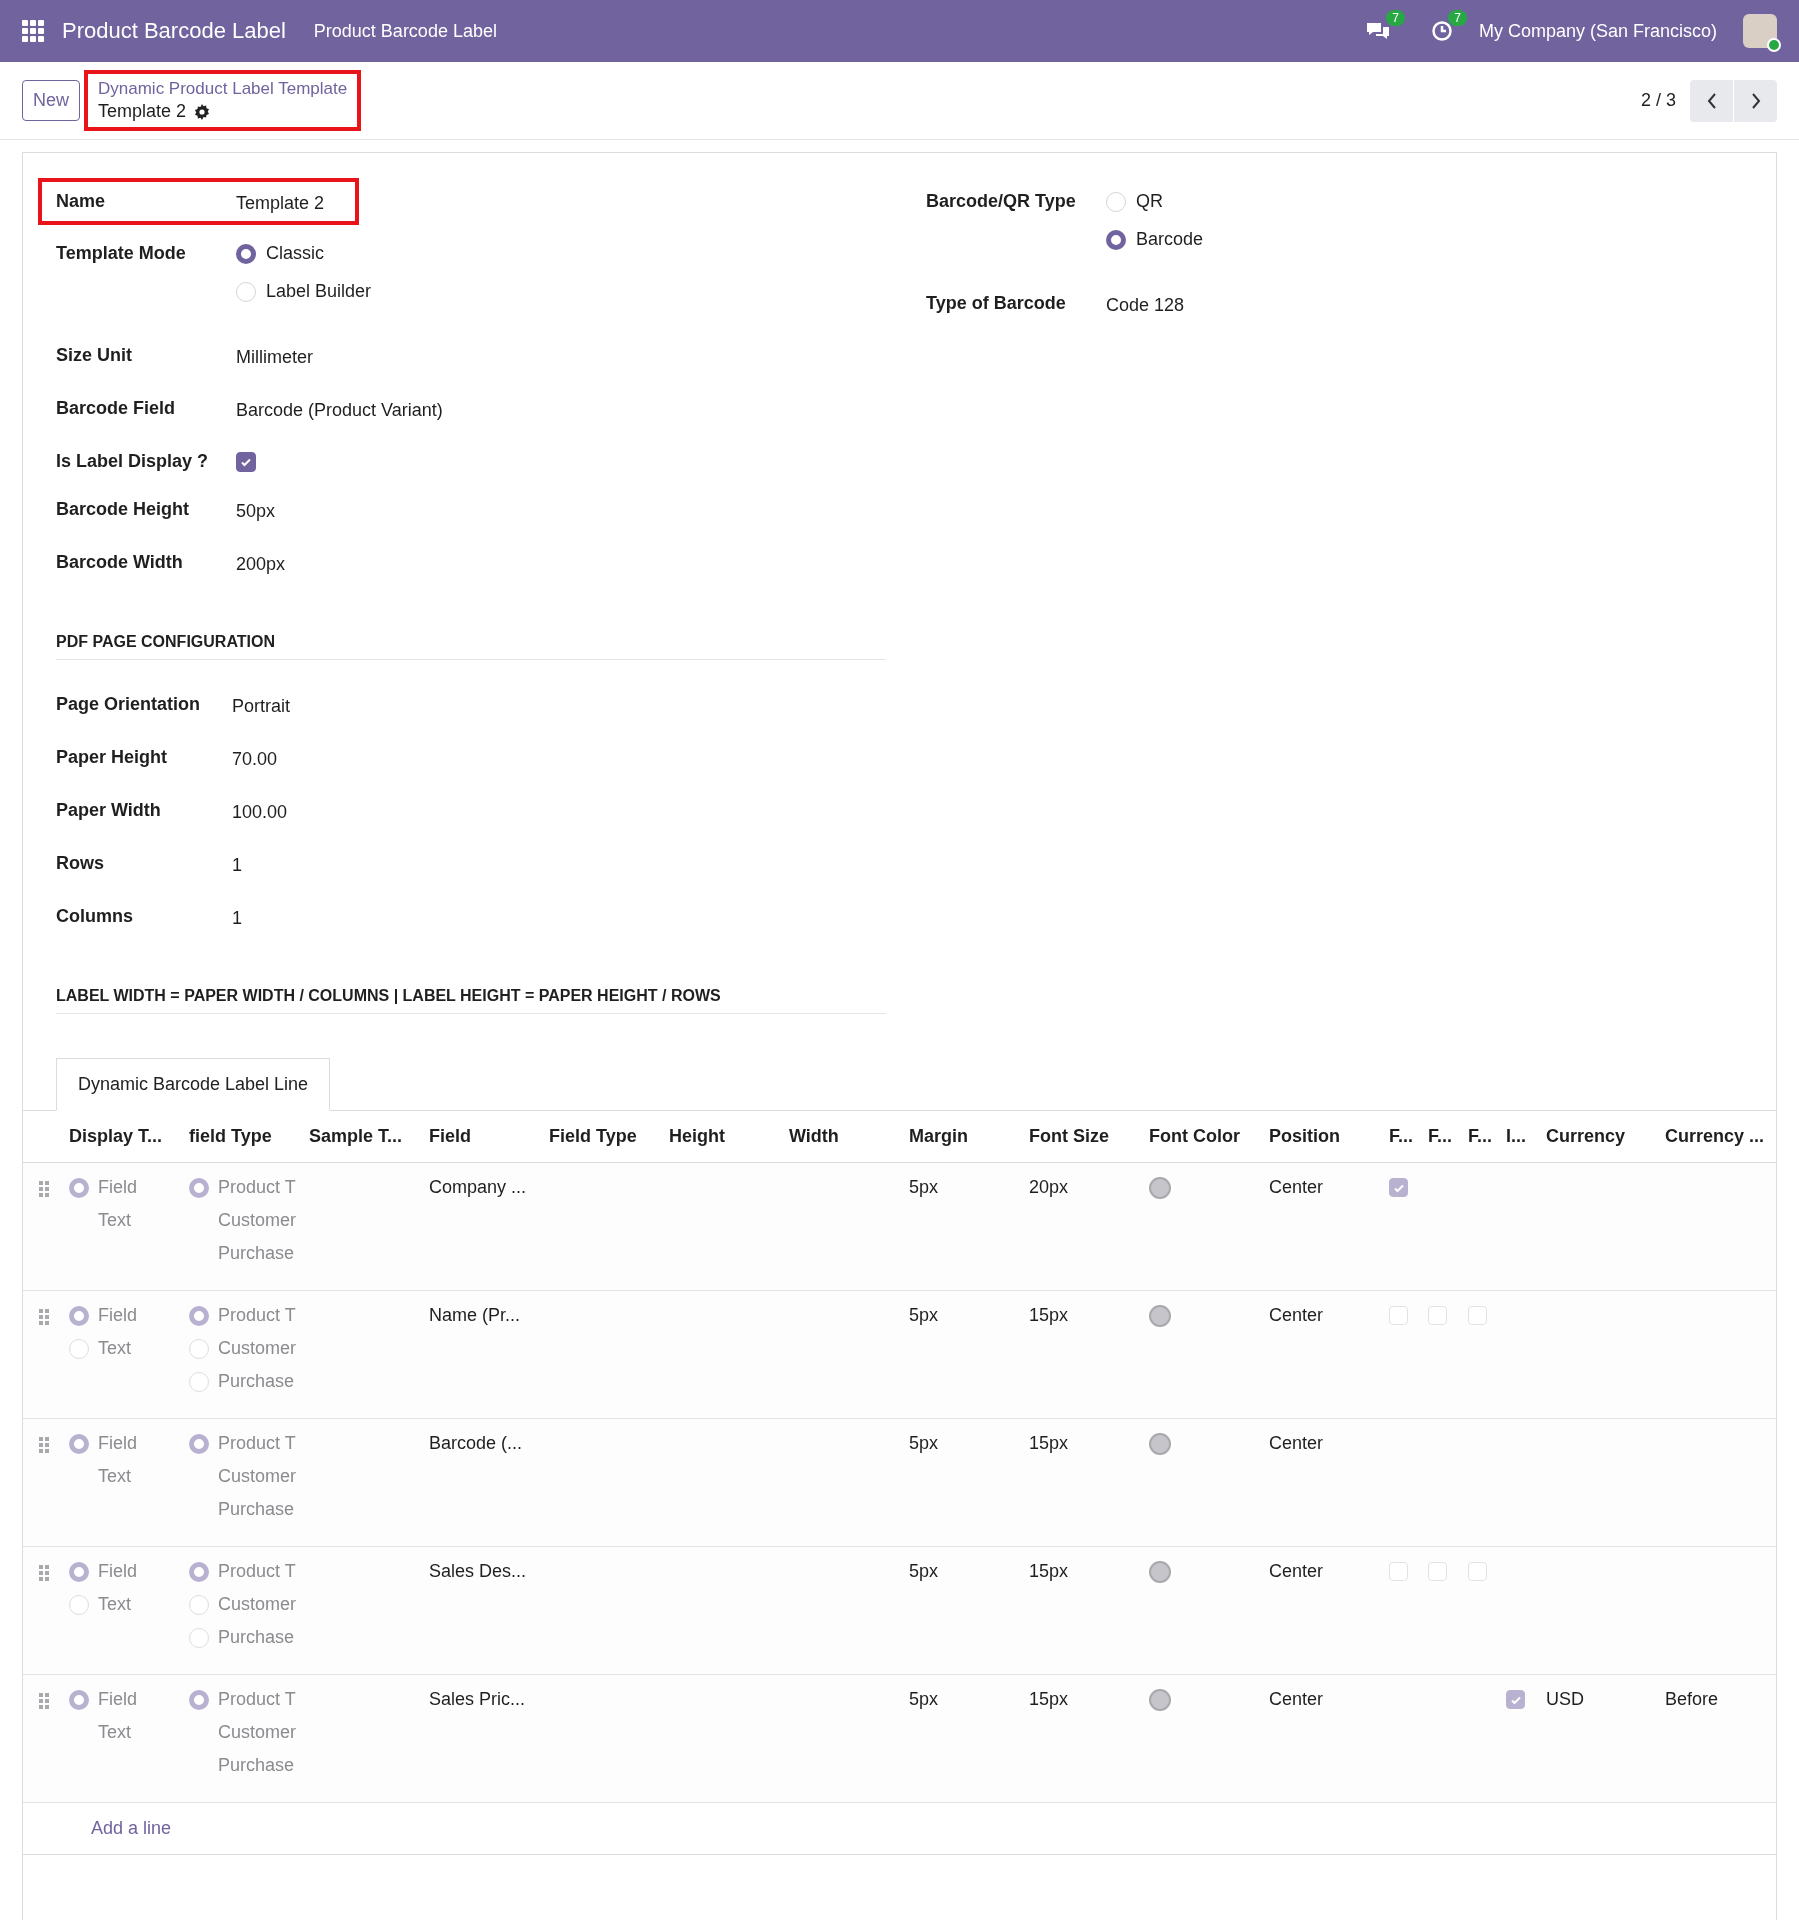  What do you see at coordinates (121, 253) in the screenshot?
I see `field-label: Template Mode` at bounding box center [121, 253].